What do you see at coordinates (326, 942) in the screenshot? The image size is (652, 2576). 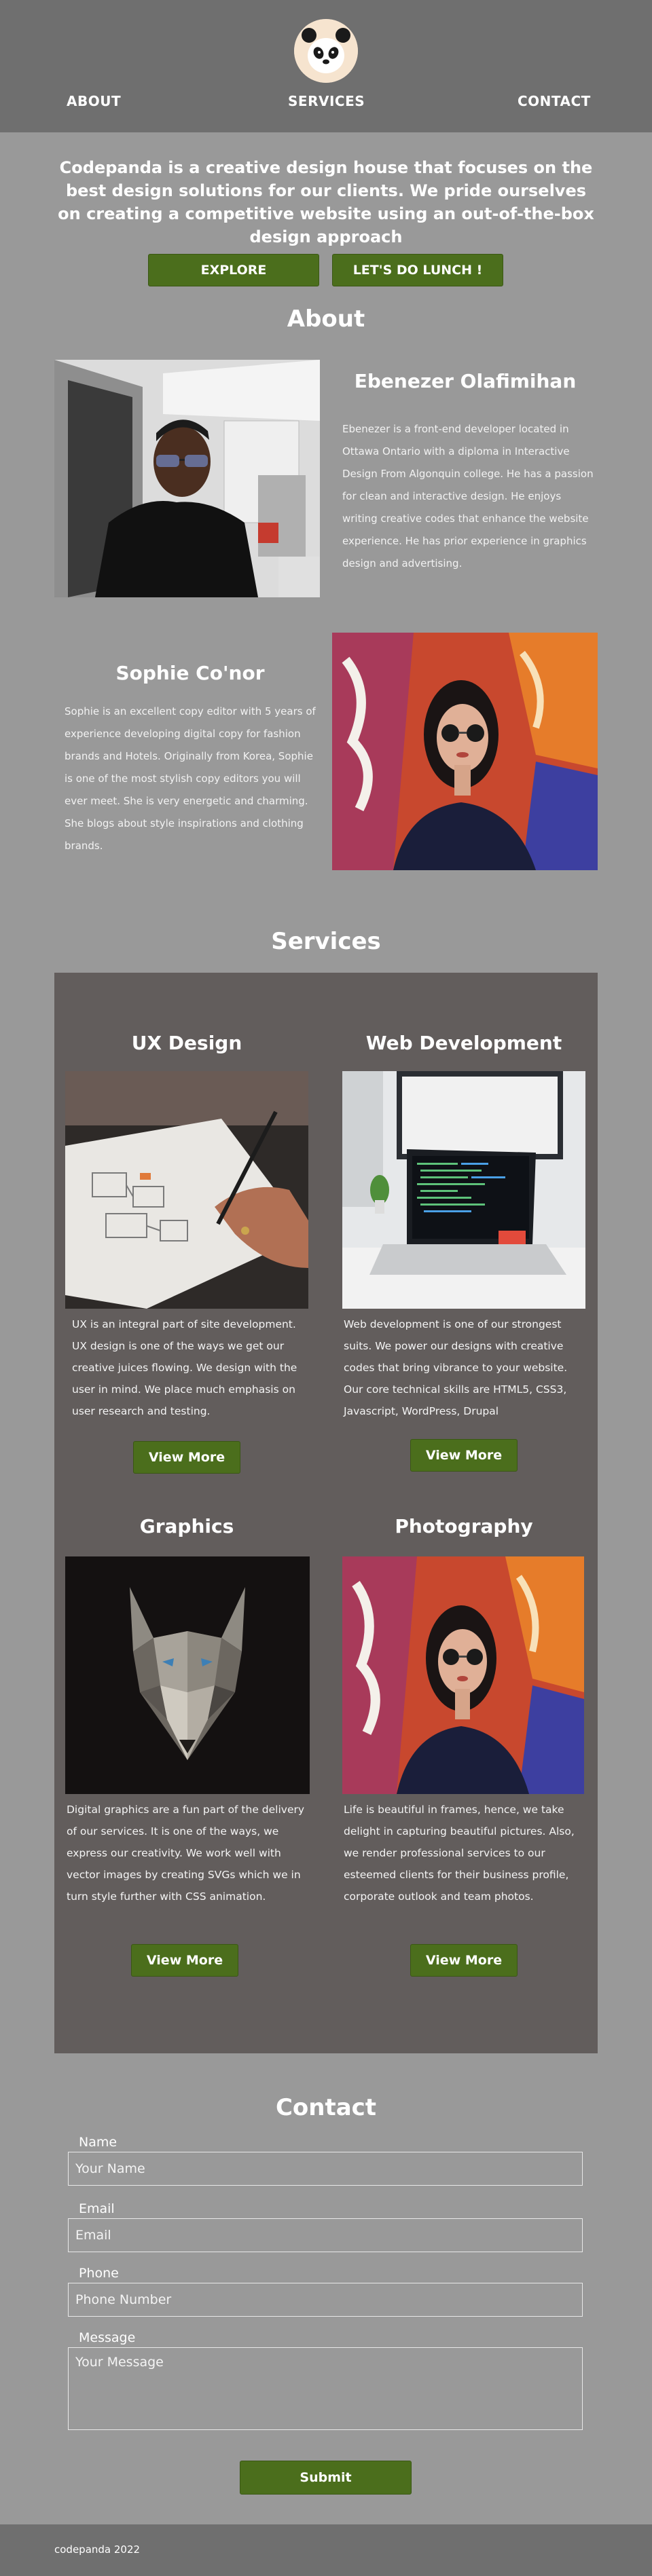 I see `services-title: Services` at bounding box center [326, 942].